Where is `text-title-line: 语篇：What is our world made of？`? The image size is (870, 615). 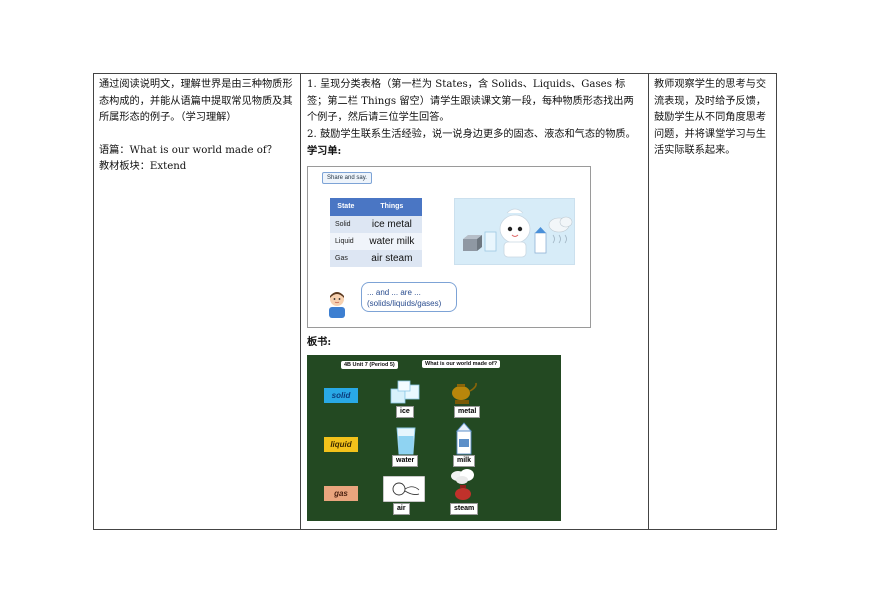
text-title-line: 语篇：What is our world made of？ is located at coordinates (188, 150).